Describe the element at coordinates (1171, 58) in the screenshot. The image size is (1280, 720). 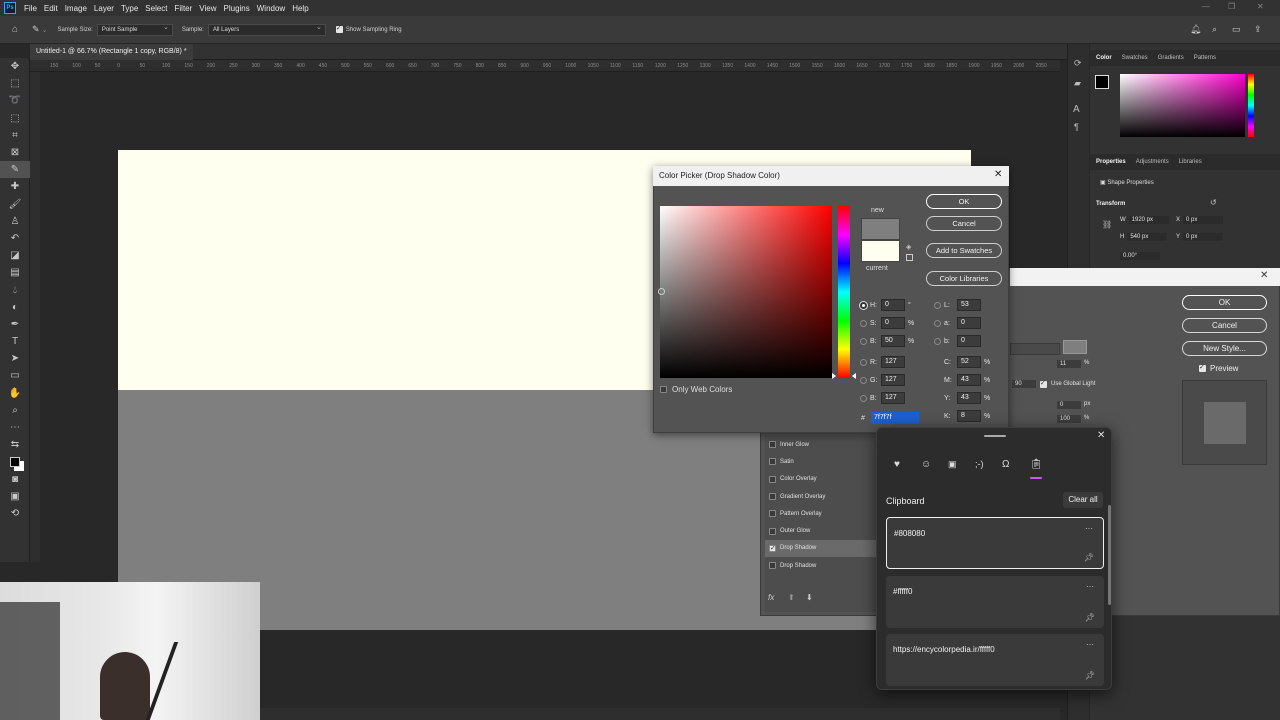
I see `tab-gradients: Gradients` at that location.